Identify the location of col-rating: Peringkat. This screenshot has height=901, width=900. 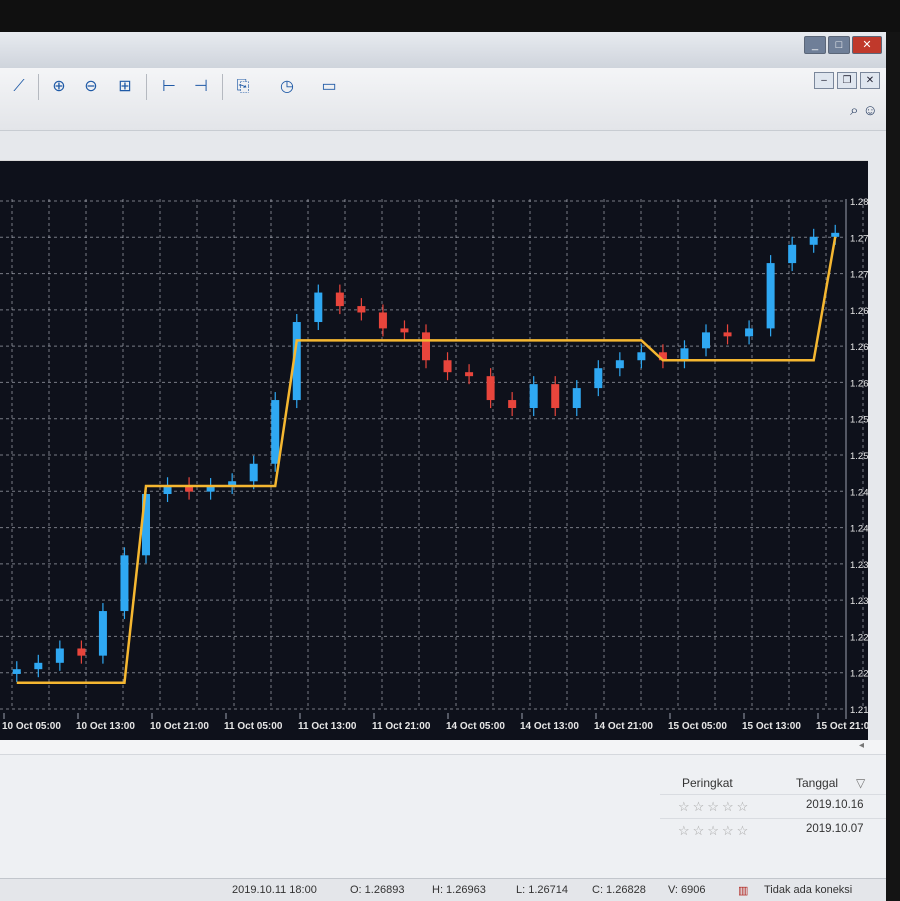
(707, 783).